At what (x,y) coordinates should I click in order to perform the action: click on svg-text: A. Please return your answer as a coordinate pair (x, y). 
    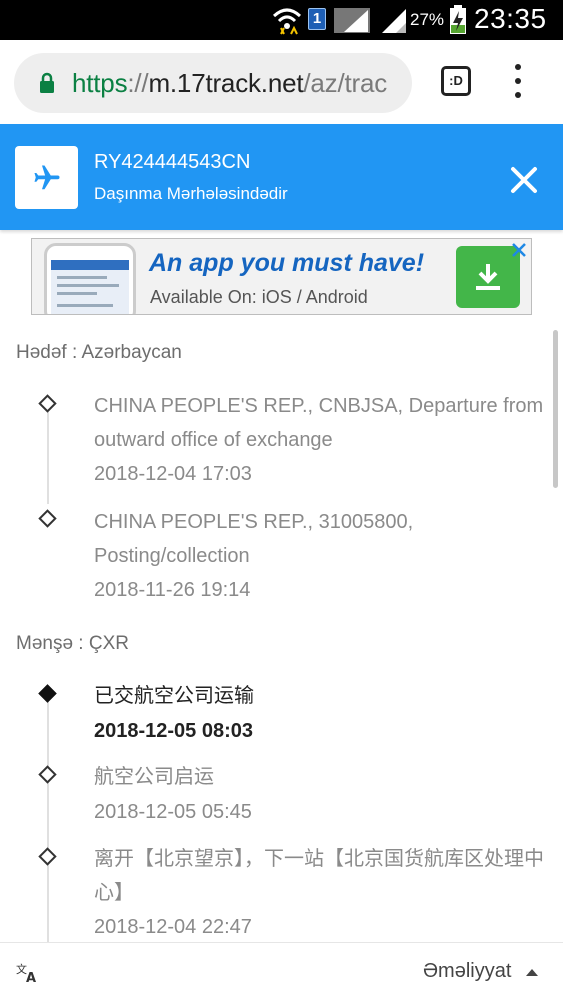
    Looking at the image, I should click on (31, 977).